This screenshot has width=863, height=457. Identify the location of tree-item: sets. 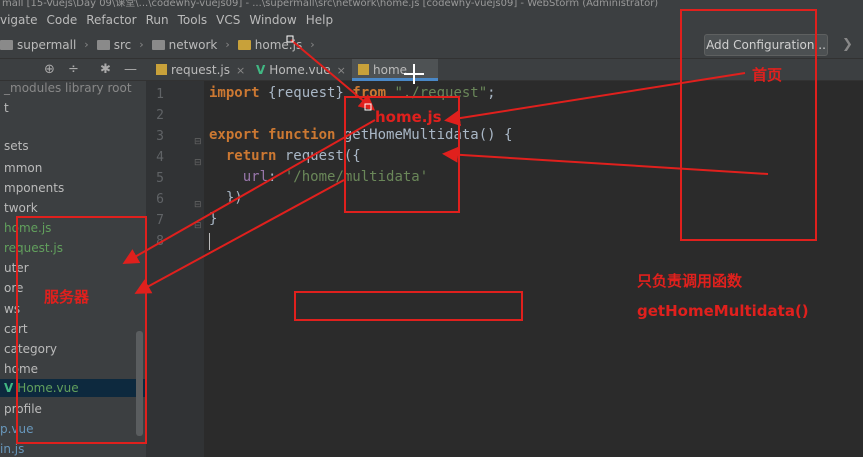
(16, 146).